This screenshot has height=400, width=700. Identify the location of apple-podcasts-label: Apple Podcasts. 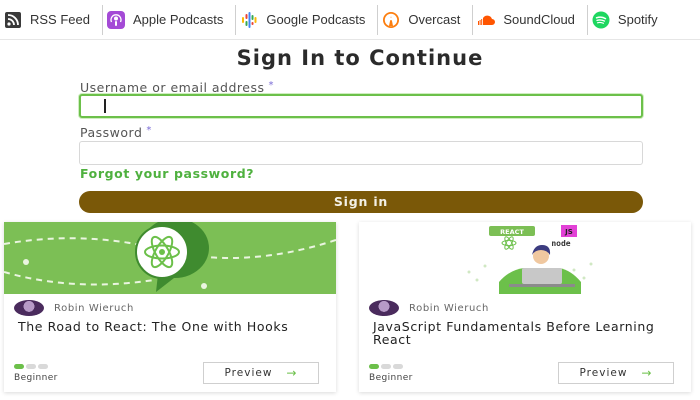
(178, 19).